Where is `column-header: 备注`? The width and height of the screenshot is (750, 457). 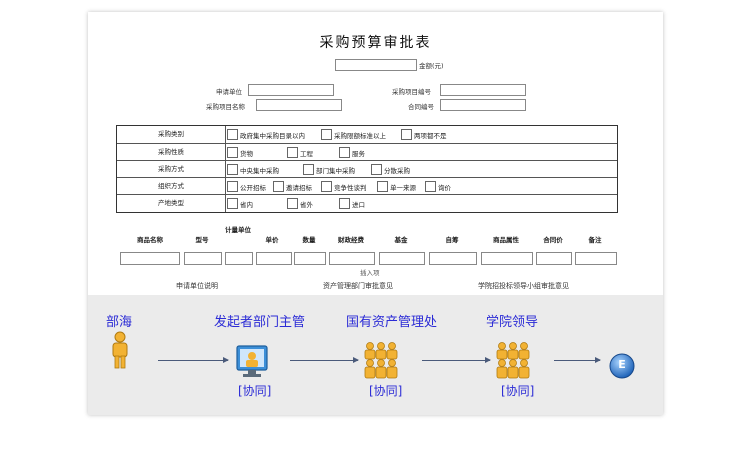
column-header: 备注 is located at coordinates (595, 240).